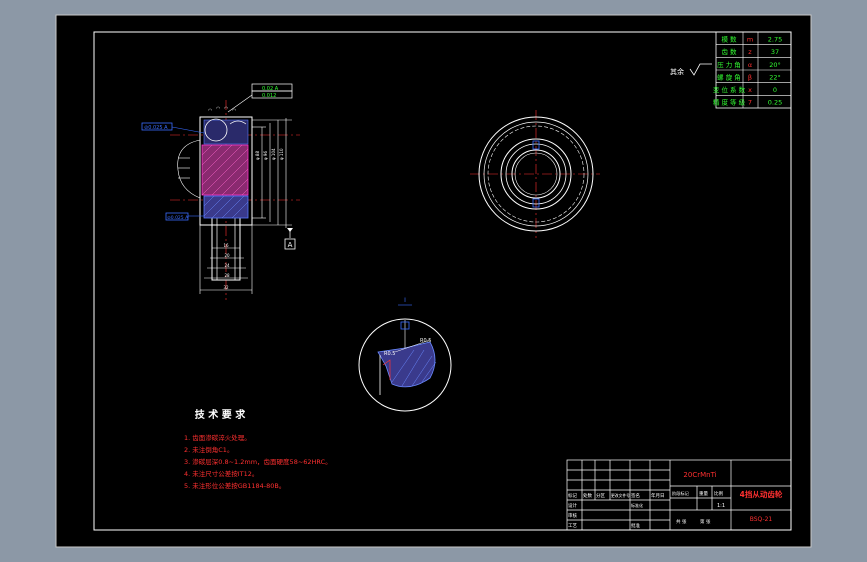  Describe the element at coordinates (587, 495) in the screenshot. I see `tb-label-1: 处数` at that location.